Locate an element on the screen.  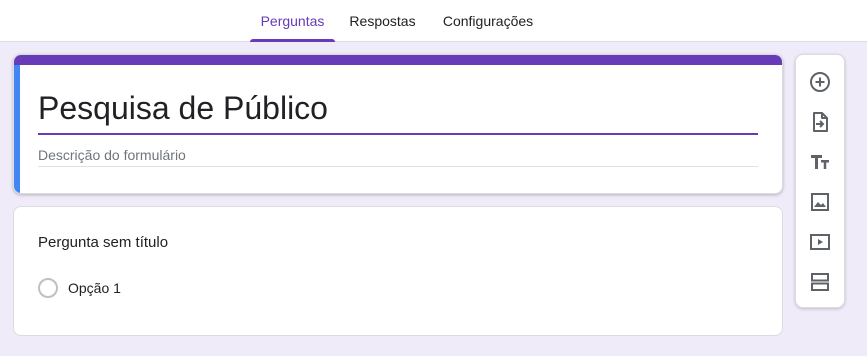
form-description-underline is located at coordinates (398, 166).